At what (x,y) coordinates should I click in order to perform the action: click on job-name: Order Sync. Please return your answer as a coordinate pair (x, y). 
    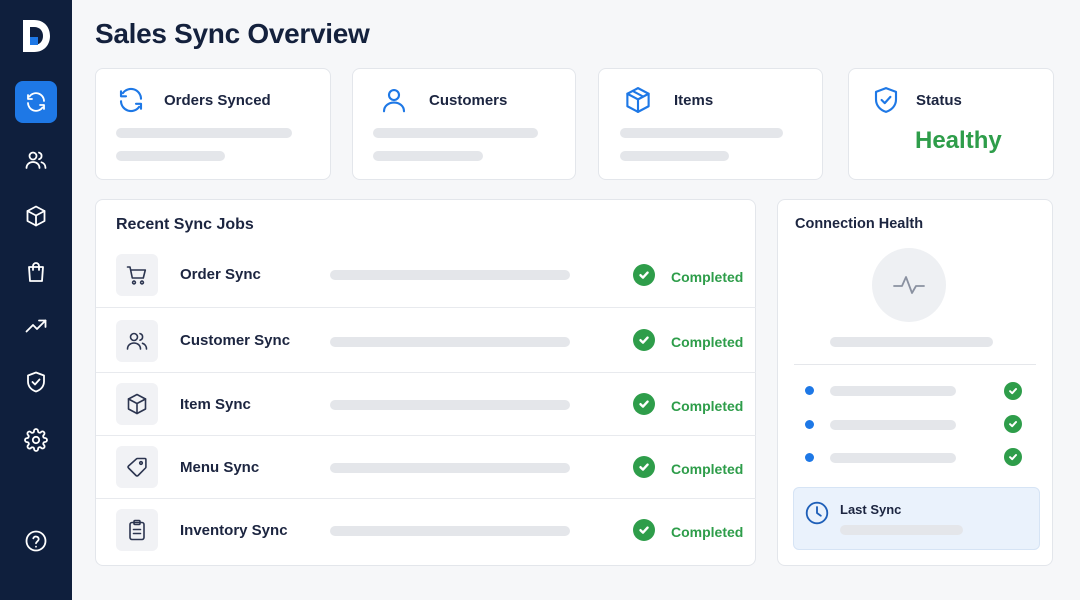
    Looking at the image, I should click on (220, 274).